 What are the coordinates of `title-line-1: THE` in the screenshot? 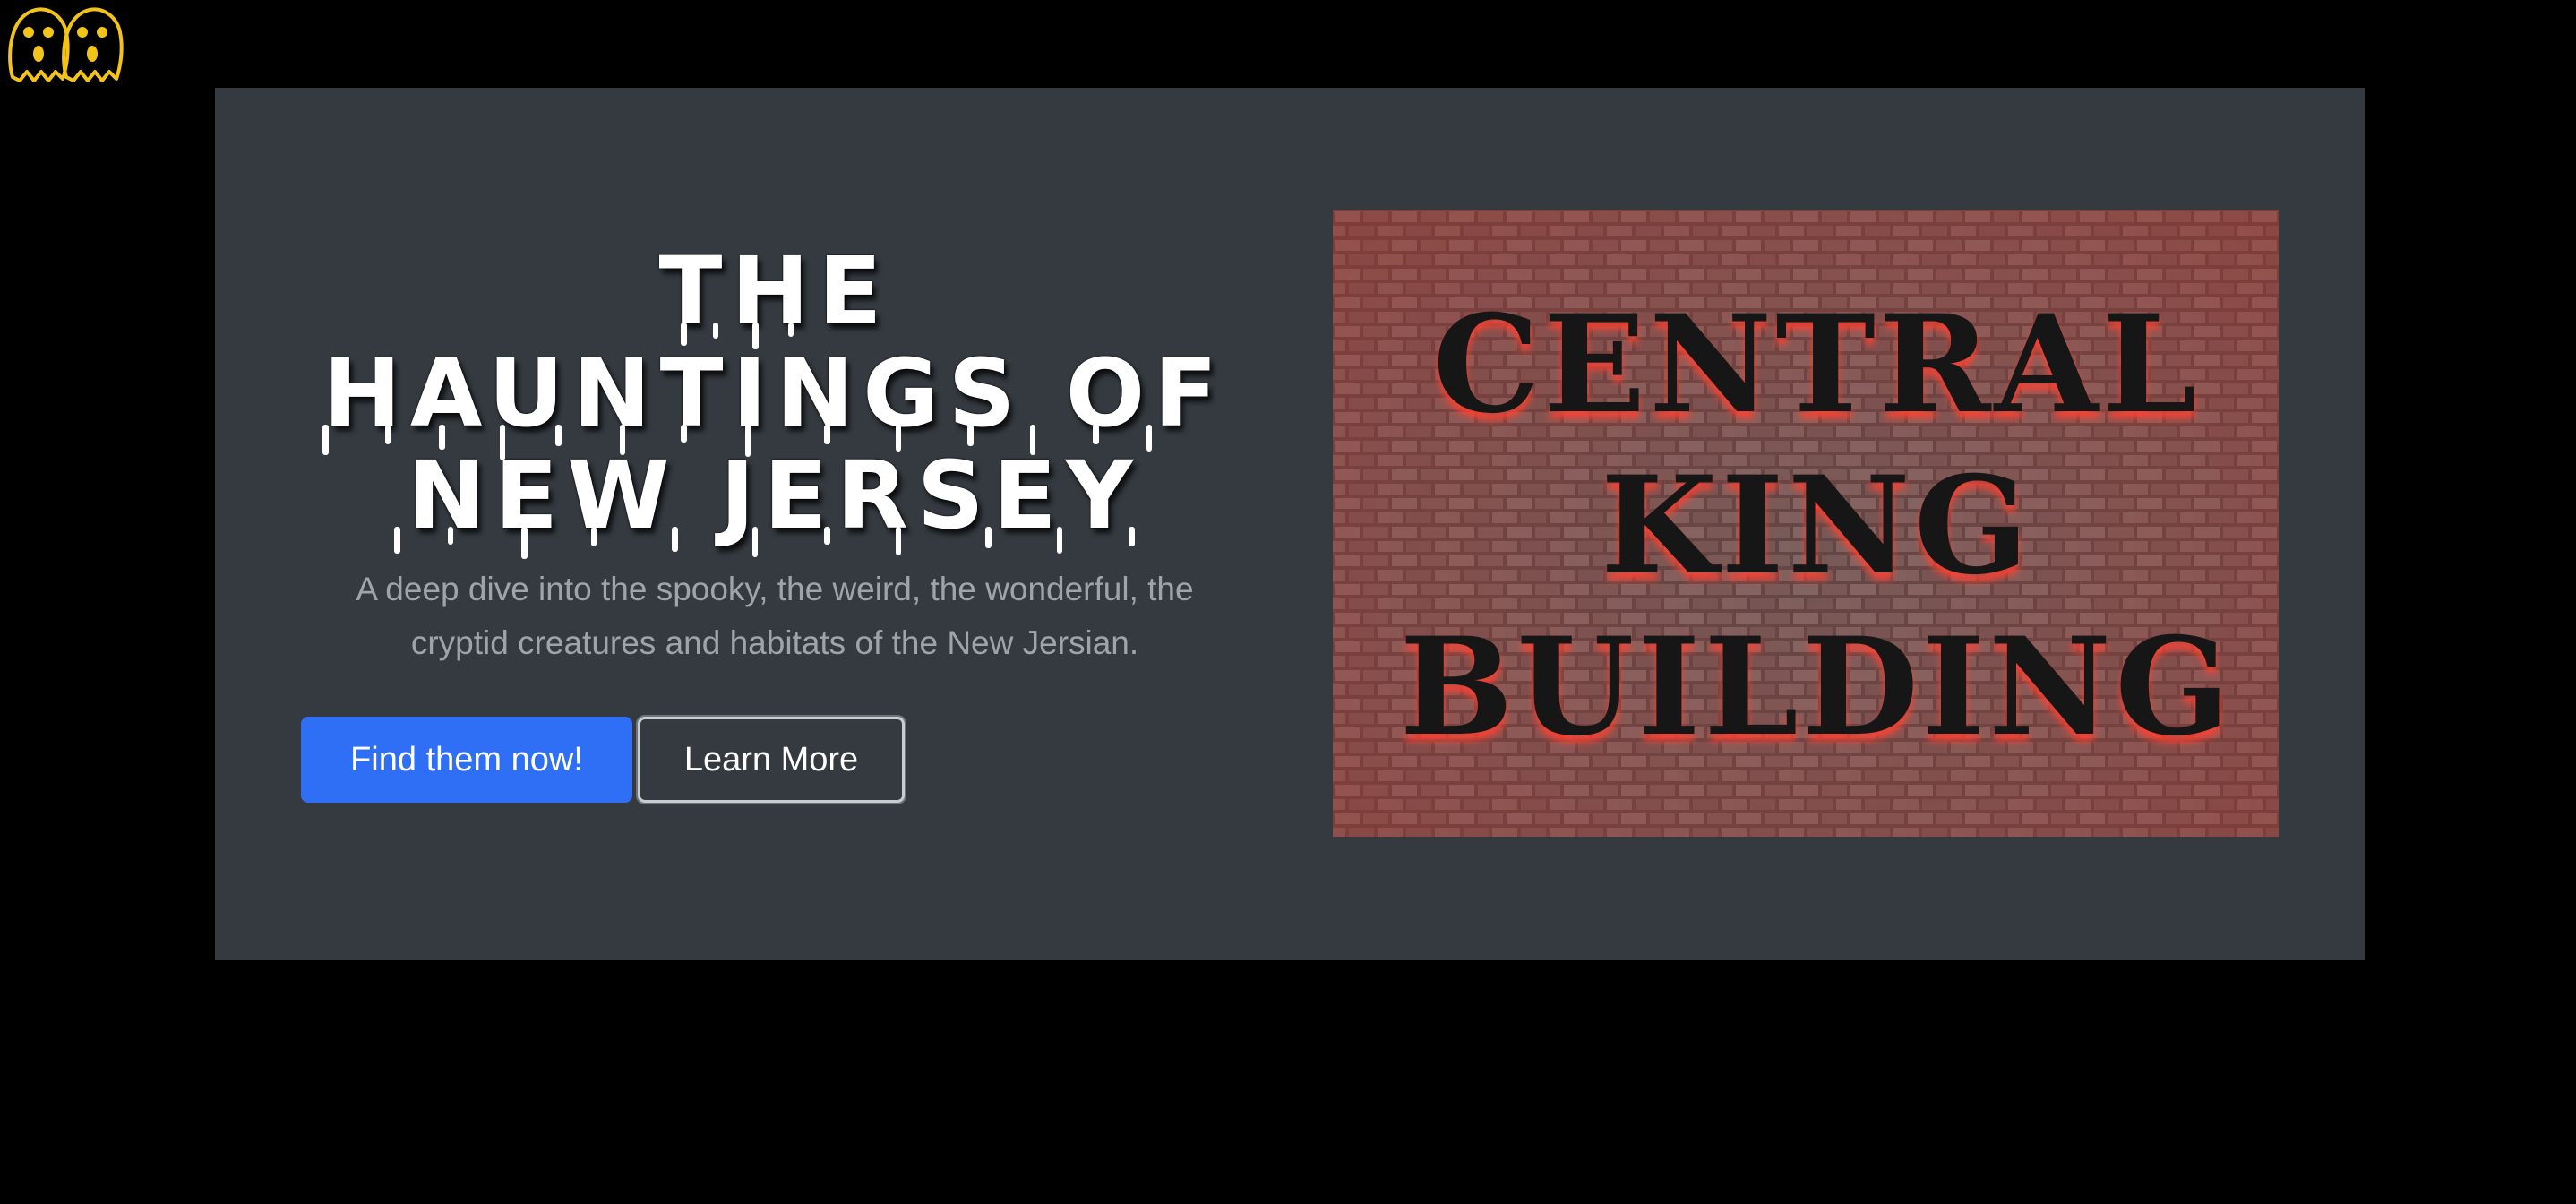 It's located at (774, 291).